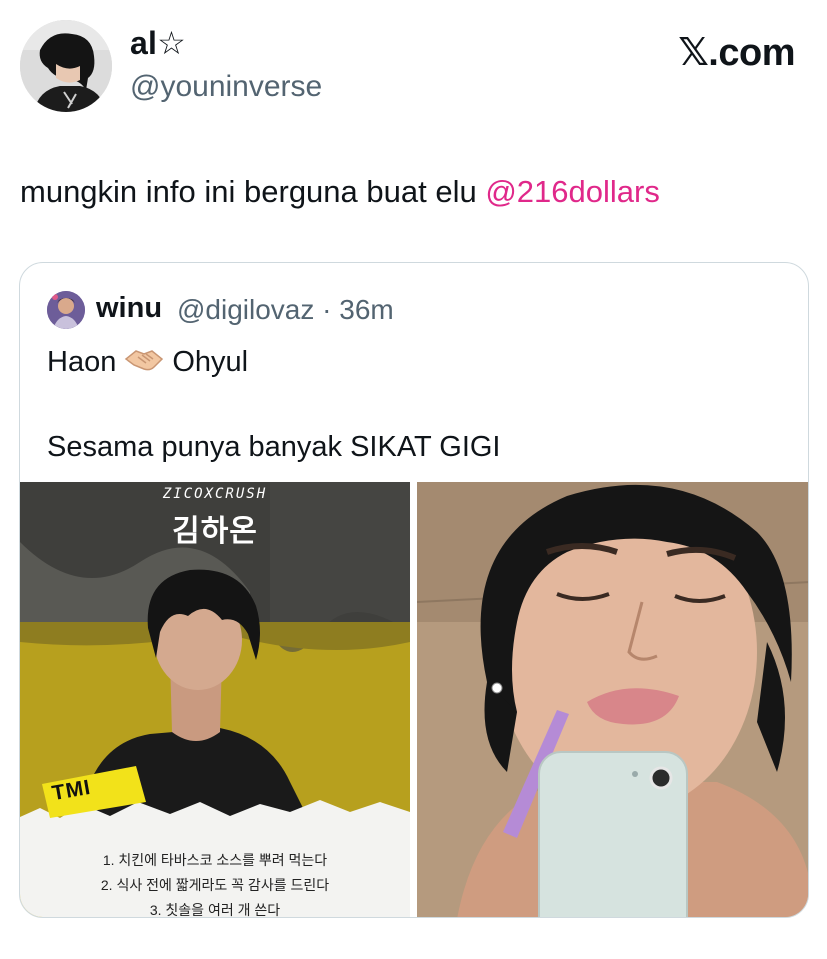 This screenshot has width=827, height=959. I want to click on quoted-text-line-1: Haon Ohyul, so click(147, 364).